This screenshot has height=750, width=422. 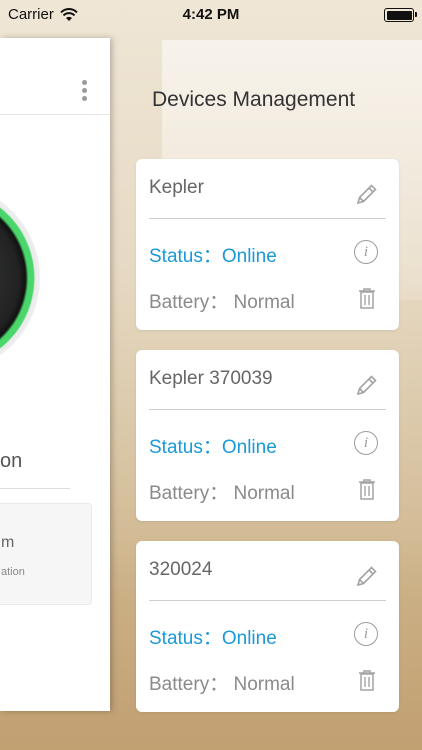 What do you see at coordinates (13, 572) in the screenshot?
I see `sub-card-subtitle: ation` at bounding box center [13, 572].